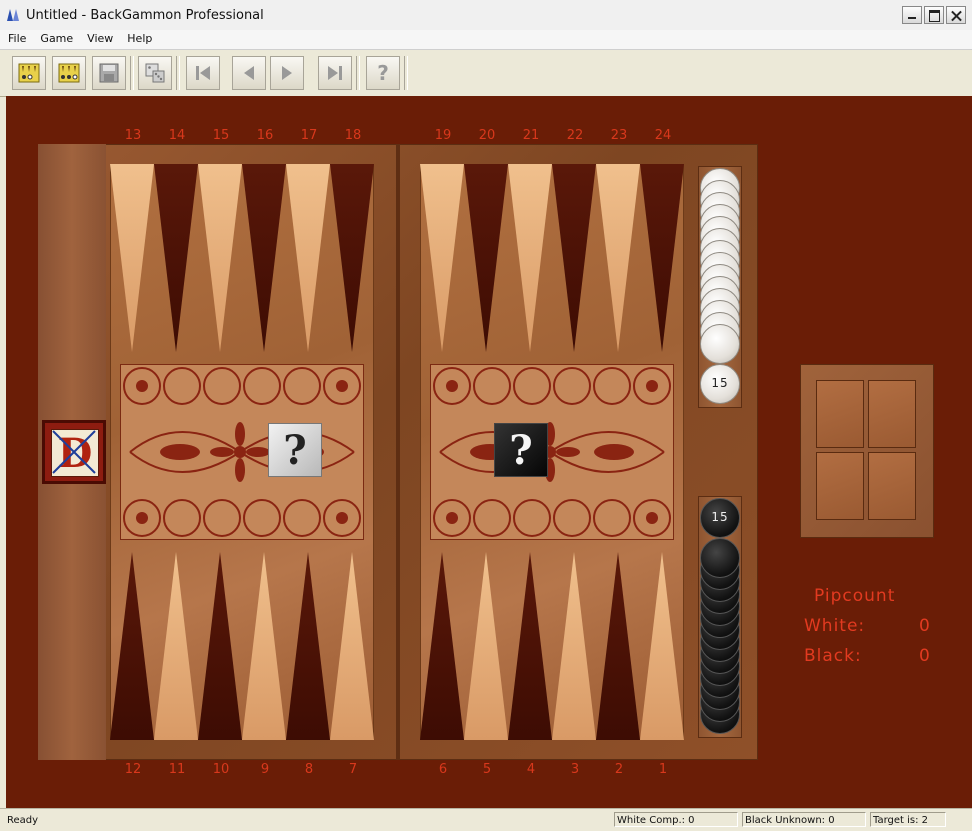 This screenshot has height=831, width=972. I want to click on roll-dice-button, so click(155, 73).